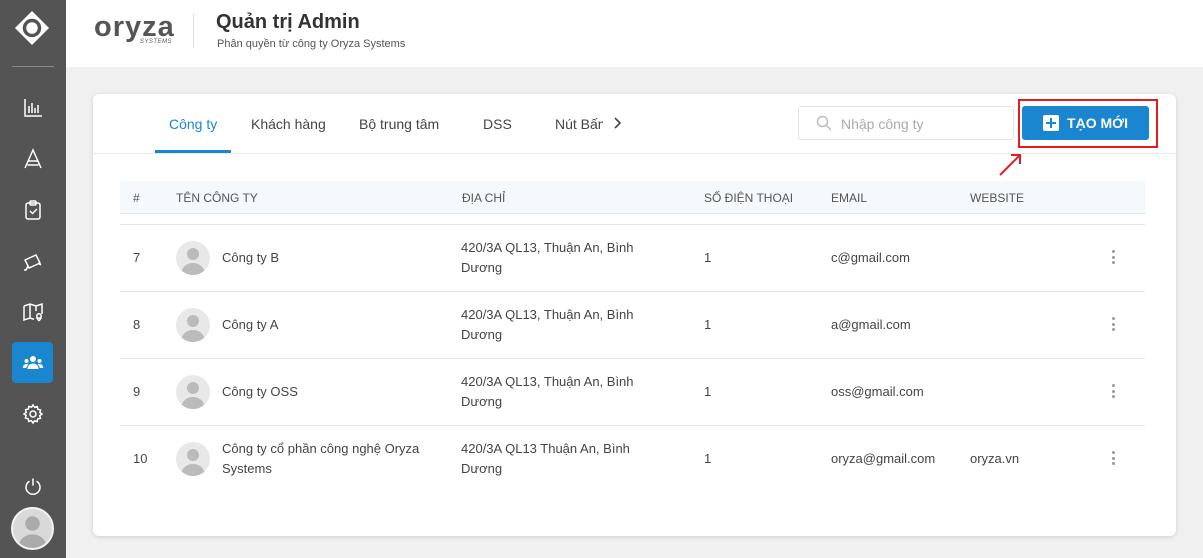 This screenshot has width=1203, height=558. I want to click on tab-nut-bam: Nút Bấm, so click(579, 124).